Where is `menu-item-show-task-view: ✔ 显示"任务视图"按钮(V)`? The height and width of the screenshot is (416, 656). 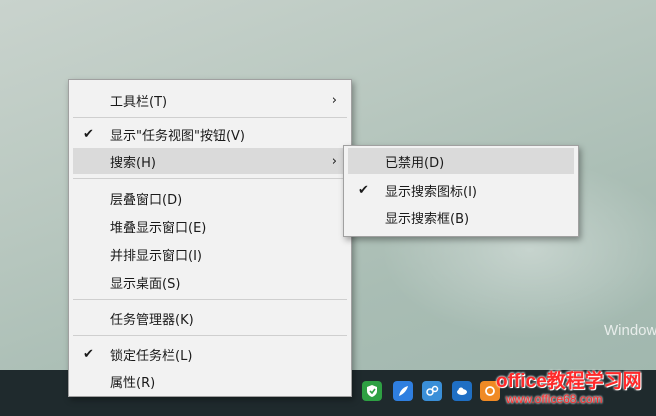 menu-item-show-task-view: ✔ 显示"任务视图"按钮(V) is located at coordinates (210, 134).